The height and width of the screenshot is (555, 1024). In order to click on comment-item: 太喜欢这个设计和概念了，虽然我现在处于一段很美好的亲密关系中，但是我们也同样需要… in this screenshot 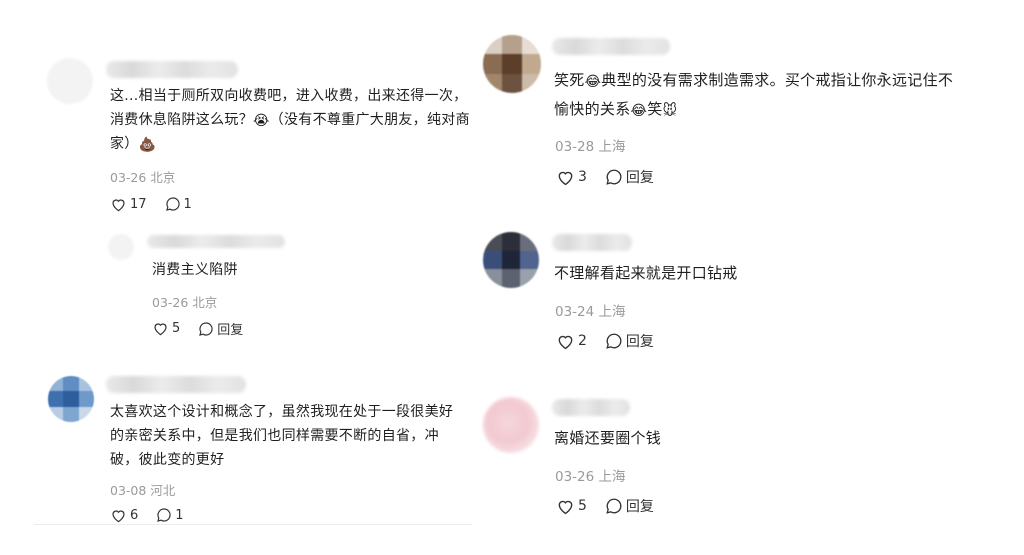, I will do `click(240, 445)`.